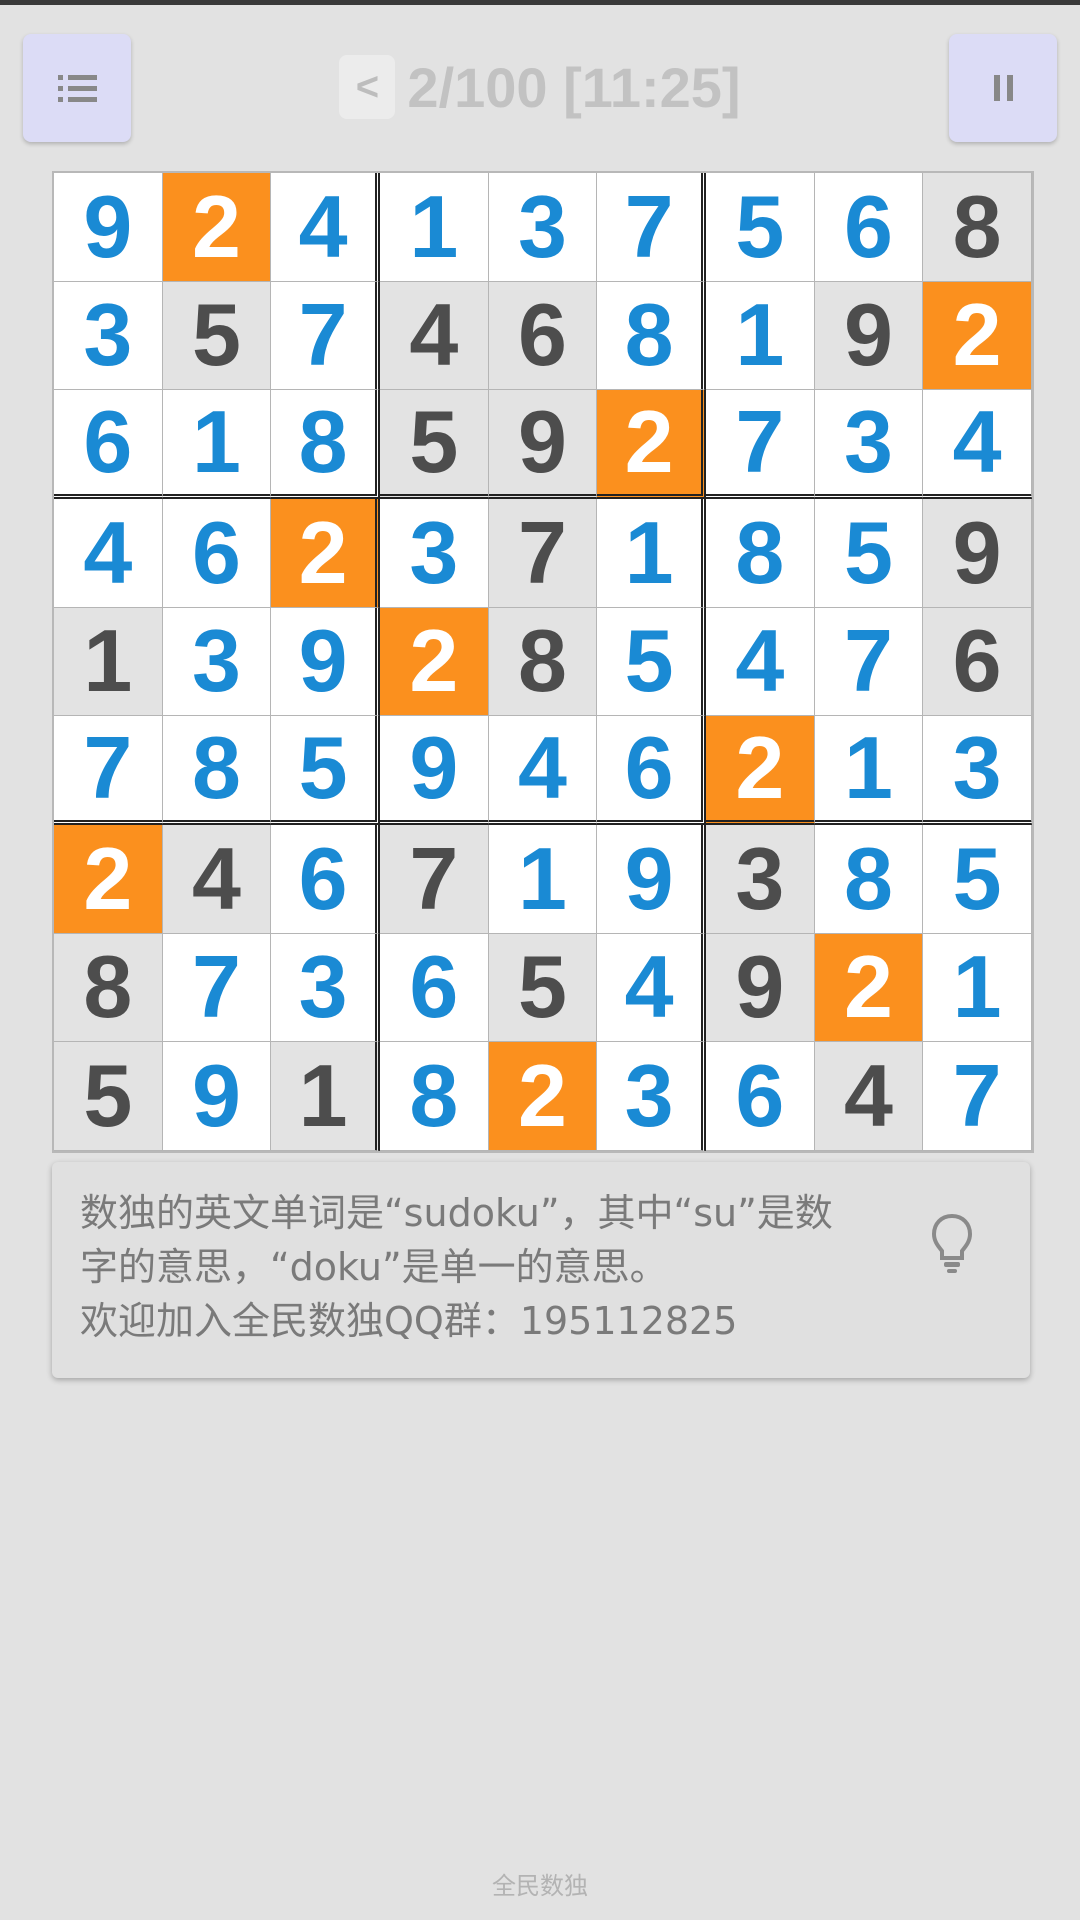  I want to click on level-progress-timer: 2/100 [11:25], so click(574, 87).